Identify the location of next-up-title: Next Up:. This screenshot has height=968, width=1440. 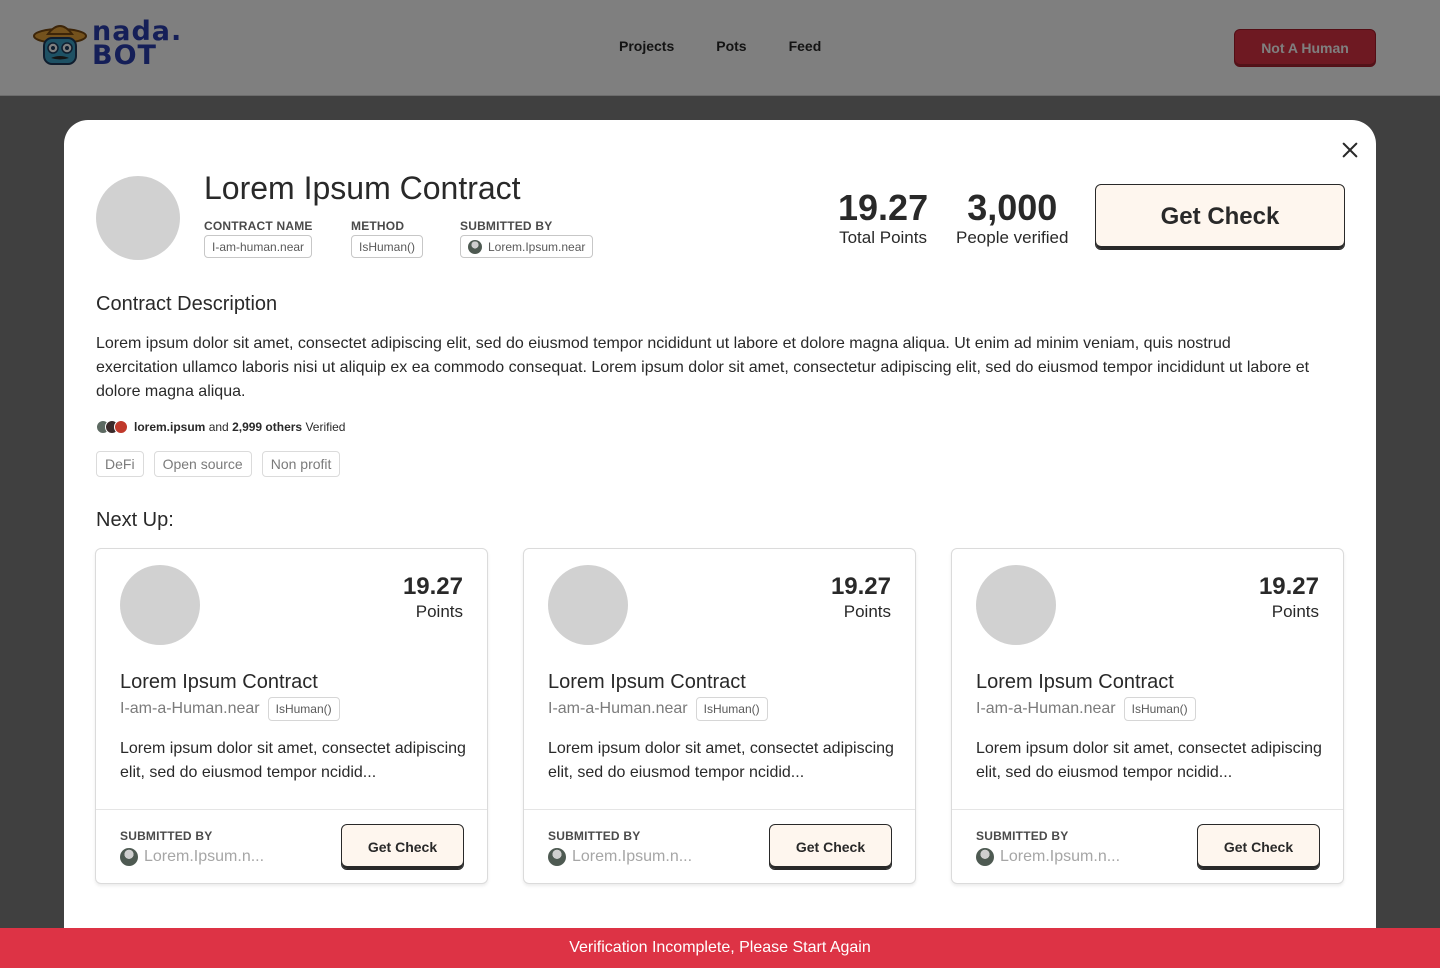
(135, 520).